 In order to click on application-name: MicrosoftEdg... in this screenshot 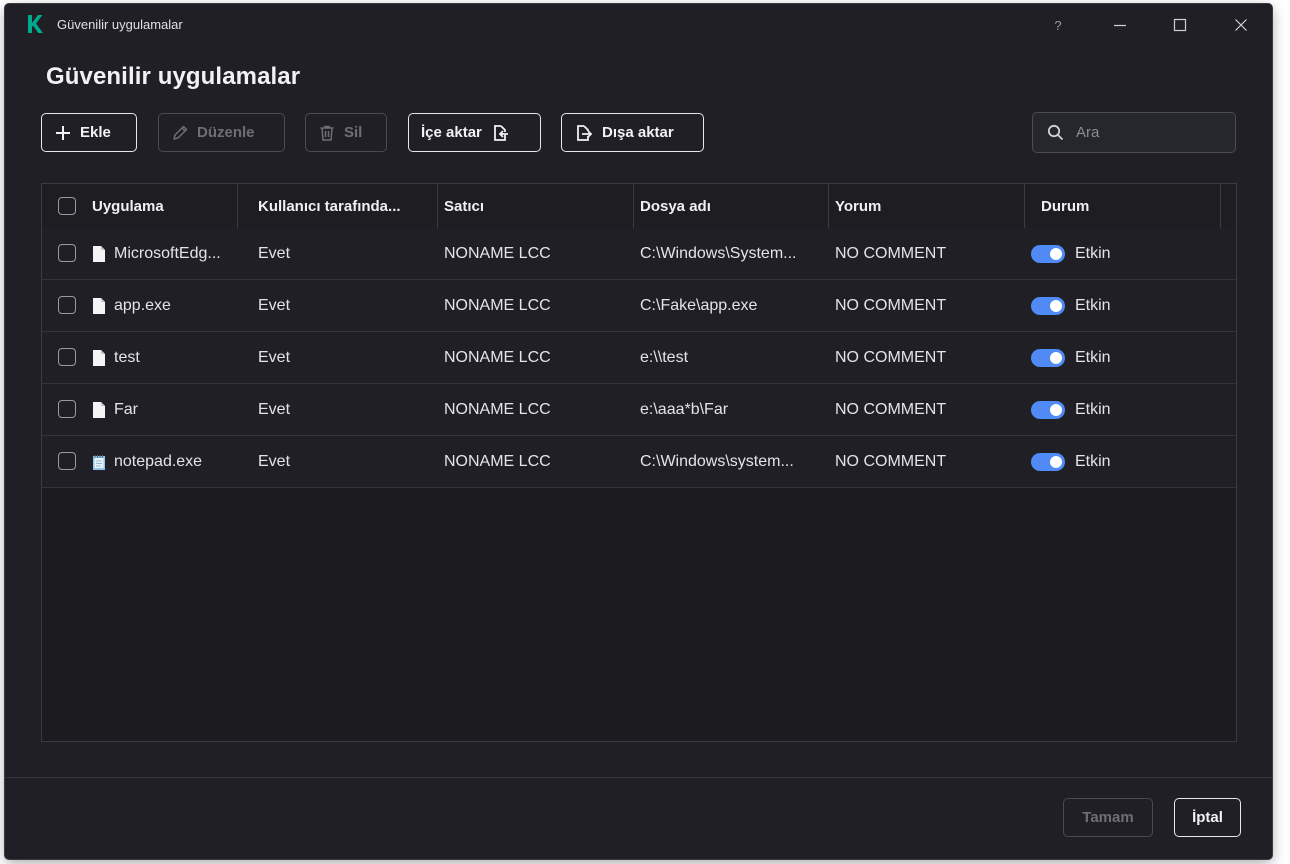, I will do `click(167, 253)`.